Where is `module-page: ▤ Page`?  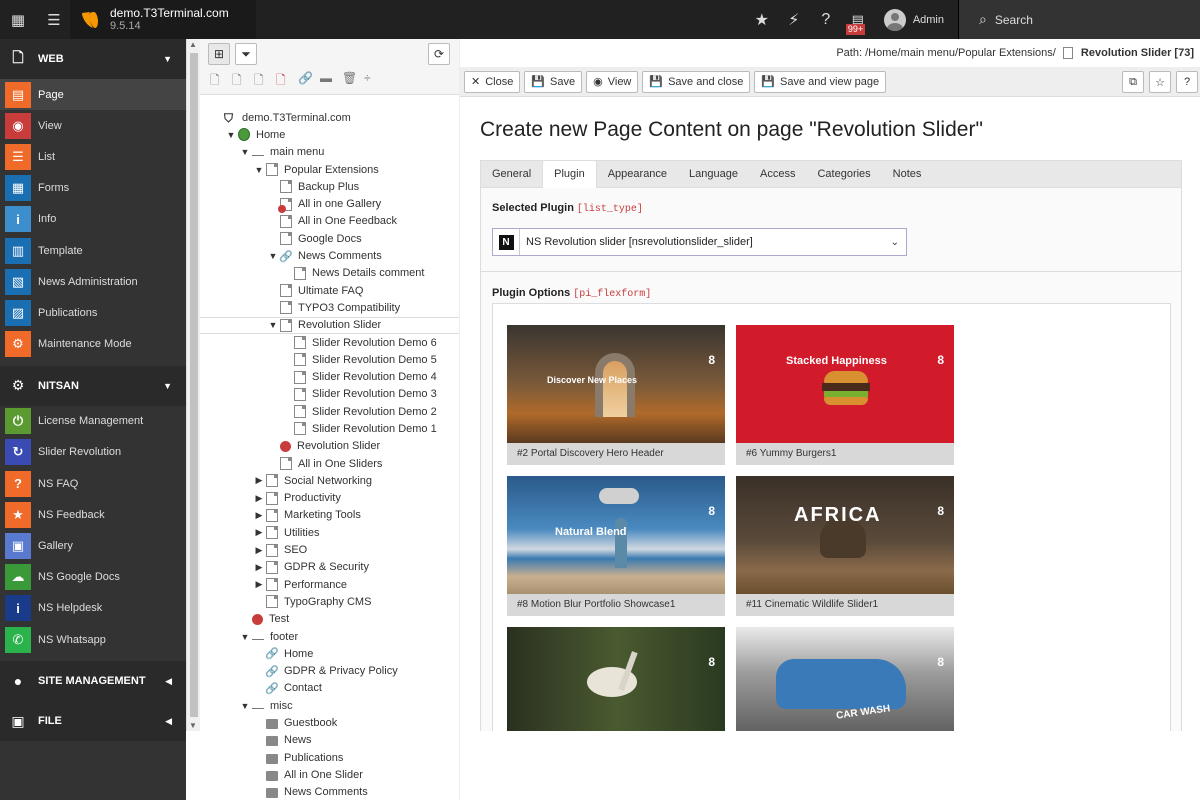 module-page: ▤ Page is located at coordinates (93, 95).